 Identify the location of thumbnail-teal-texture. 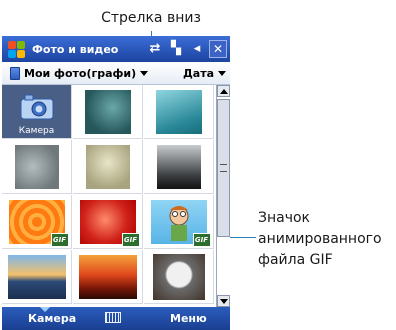
(108, 112).